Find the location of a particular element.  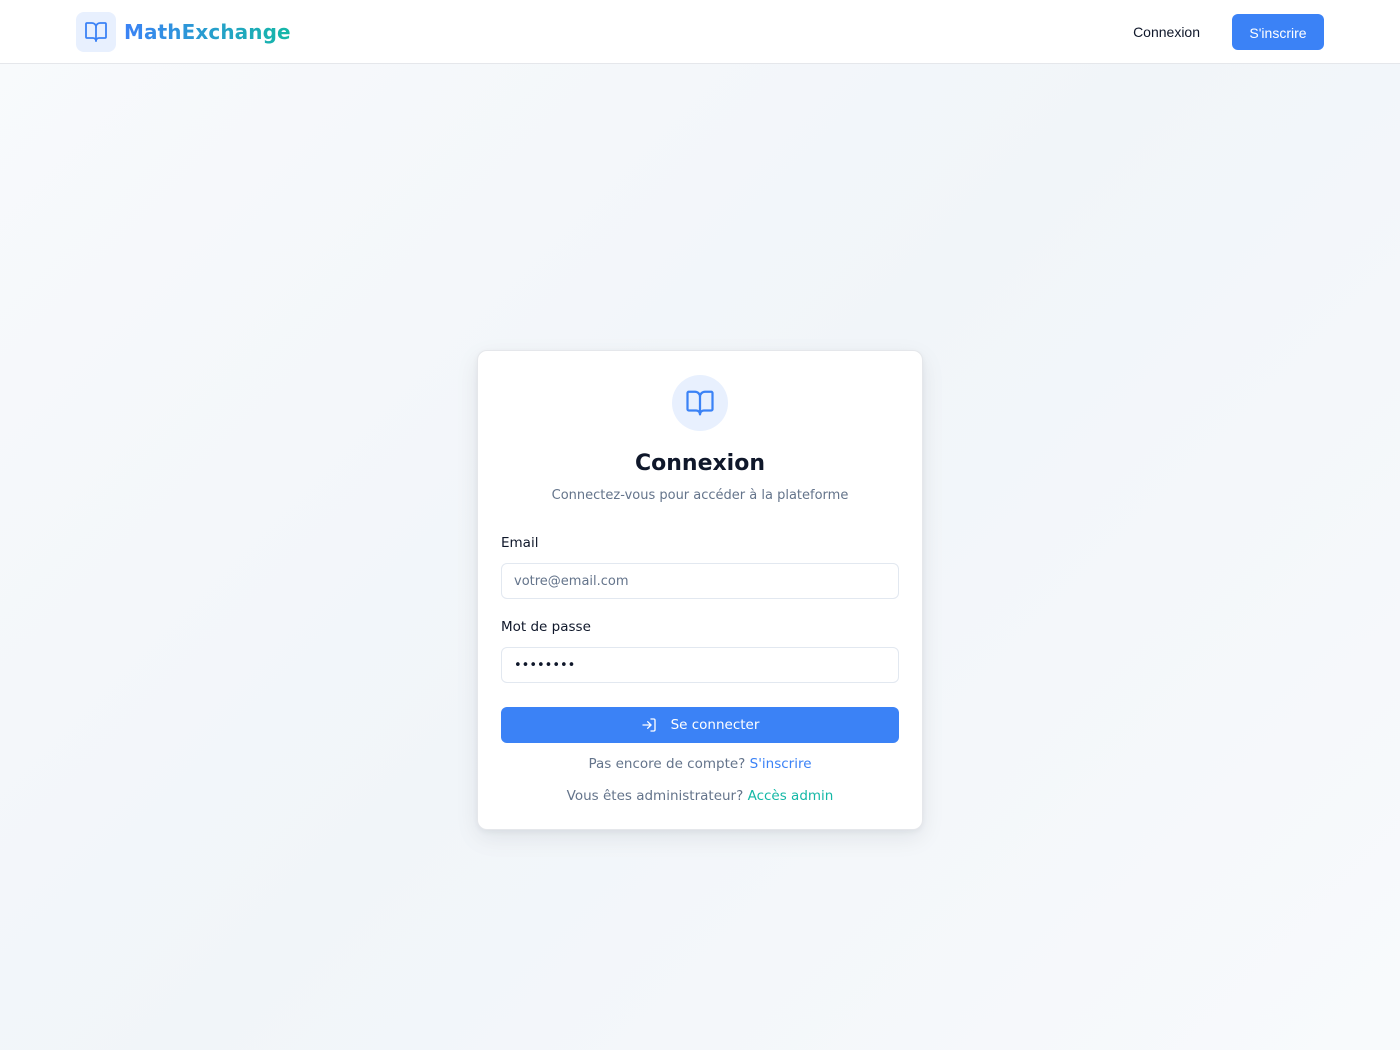

signup-prompt-row: Pas encore de compte? S'inscrire is located at coordinates (700, 764).